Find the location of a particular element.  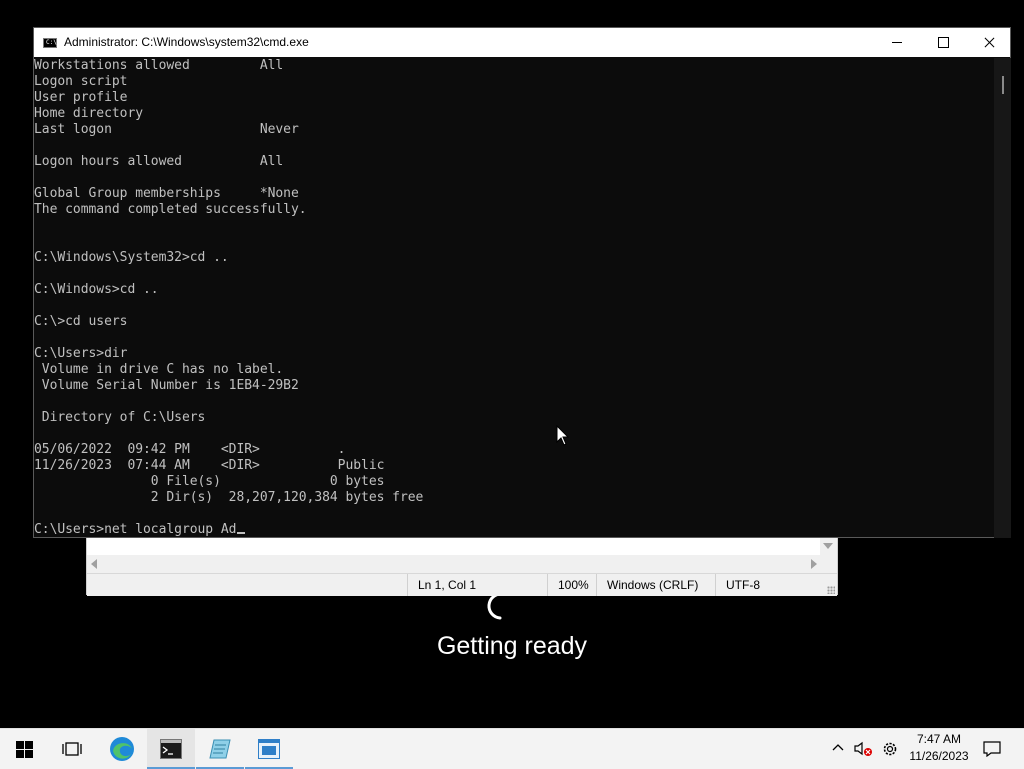

windows-logo-icon is located at coordinates (24, 749).